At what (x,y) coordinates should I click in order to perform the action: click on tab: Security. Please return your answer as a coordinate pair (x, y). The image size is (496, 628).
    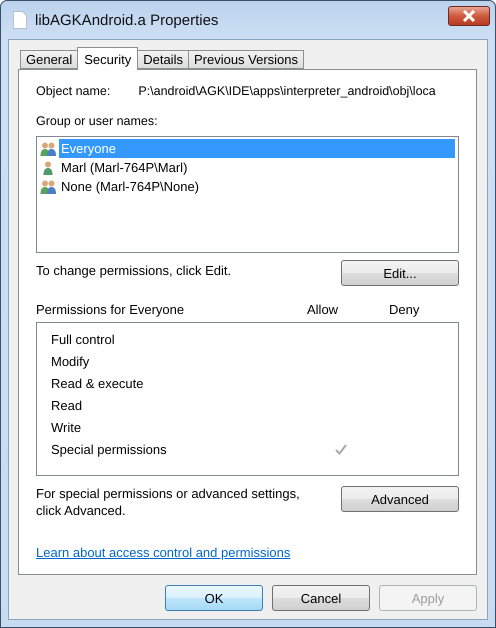
    Looking at the image, I should click on (107, 58).